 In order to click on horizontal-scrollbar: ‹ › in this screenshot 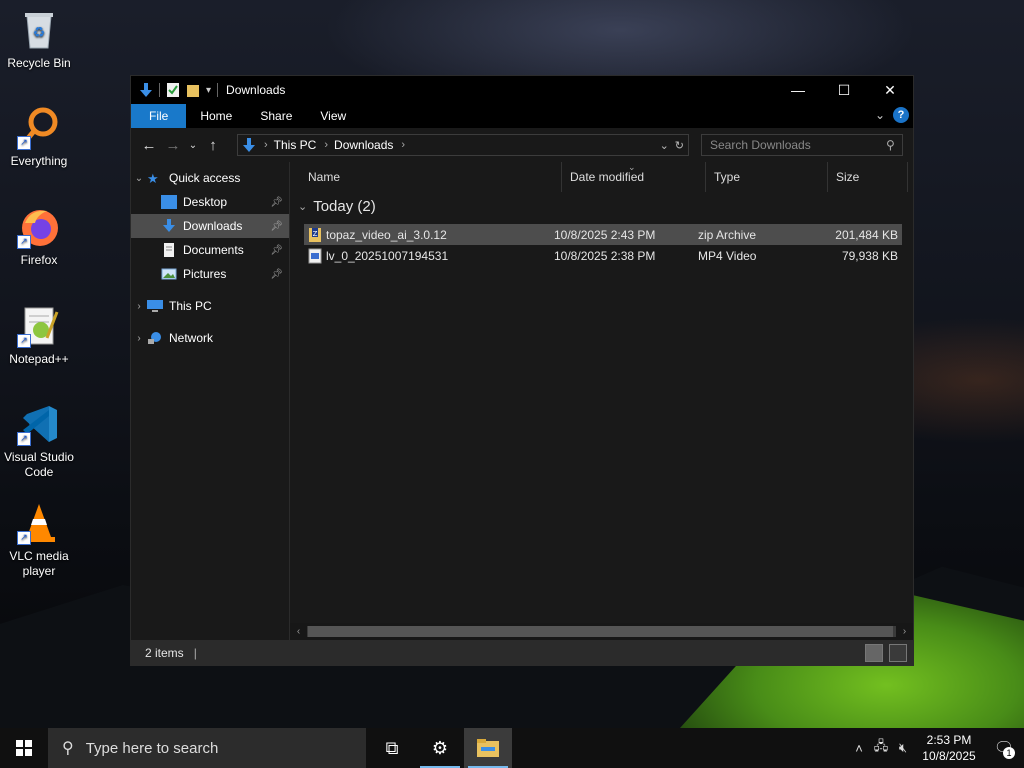, I will do `click(601, 631)`.